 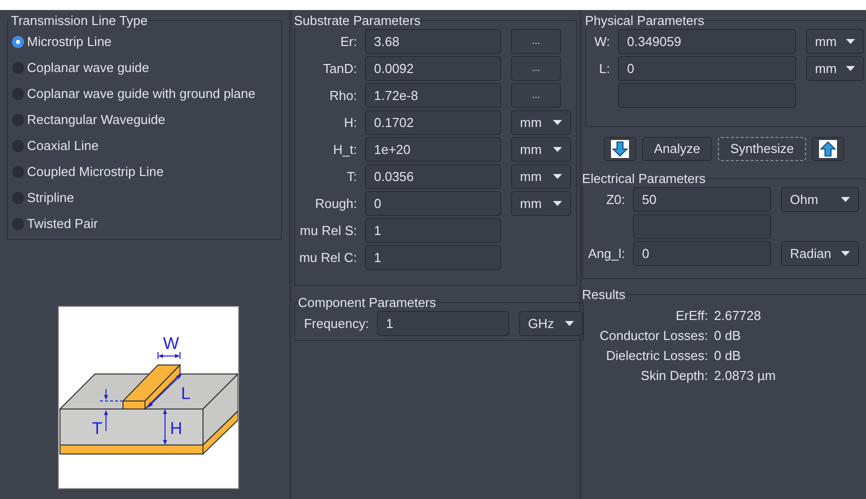 I want to click on result-value: 2.67728, so click(x=738, y=316).